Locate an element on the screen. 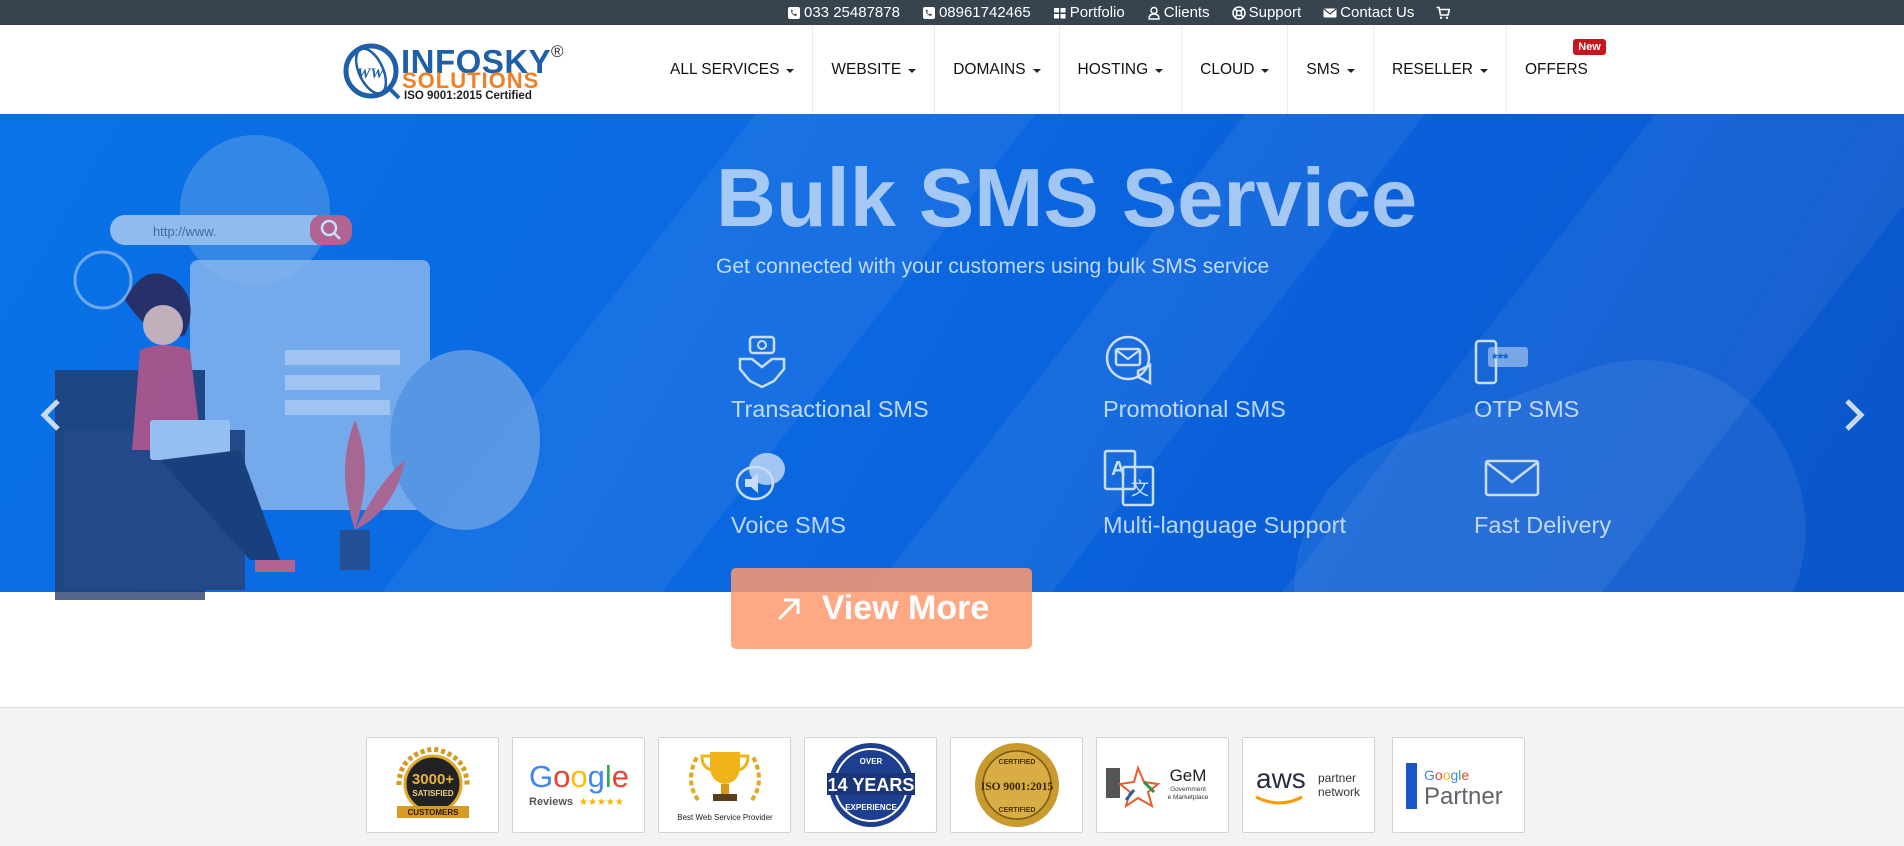 The image size is (1904, 846). hero-title: Bulk SMS Service is located at coordinates (1067, 197).